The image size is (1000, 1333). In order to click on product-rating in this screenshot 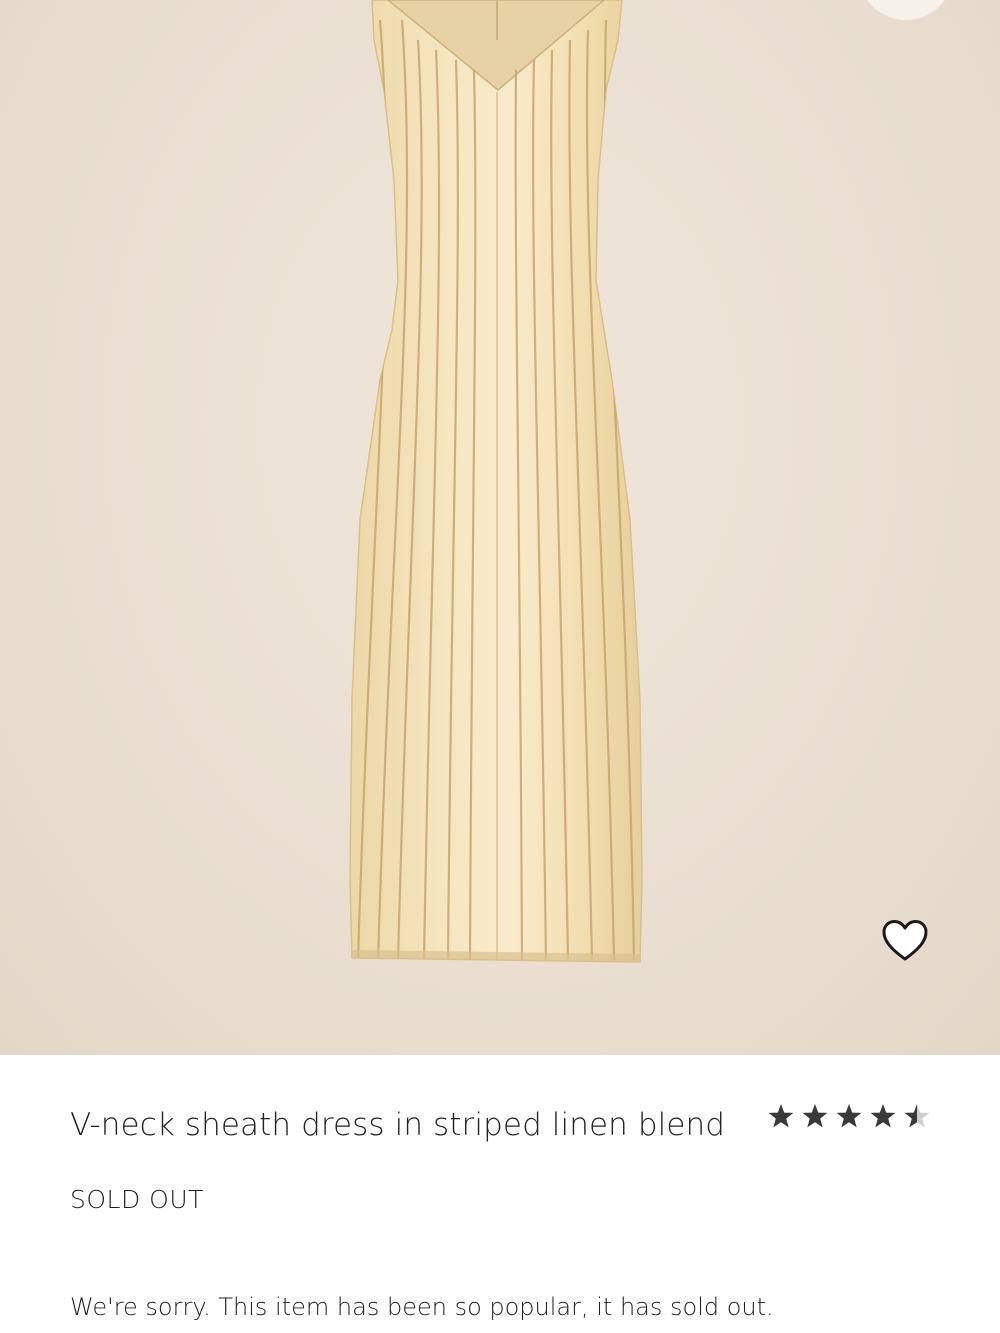, I will do `click(849, 1116)`.